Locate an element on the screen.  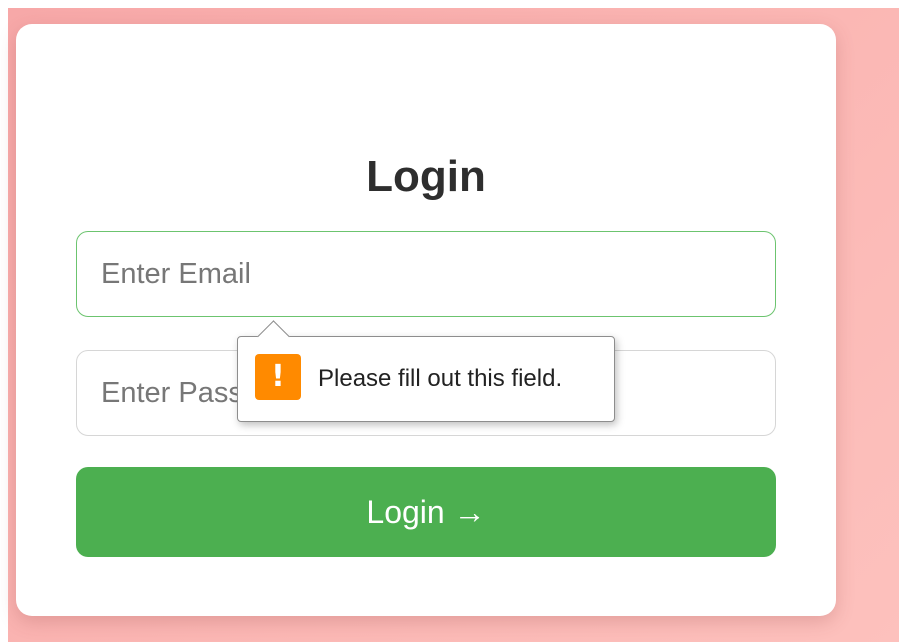
validation-tooltip: ! Please fill out this field. is located at coordinates (426, 371).